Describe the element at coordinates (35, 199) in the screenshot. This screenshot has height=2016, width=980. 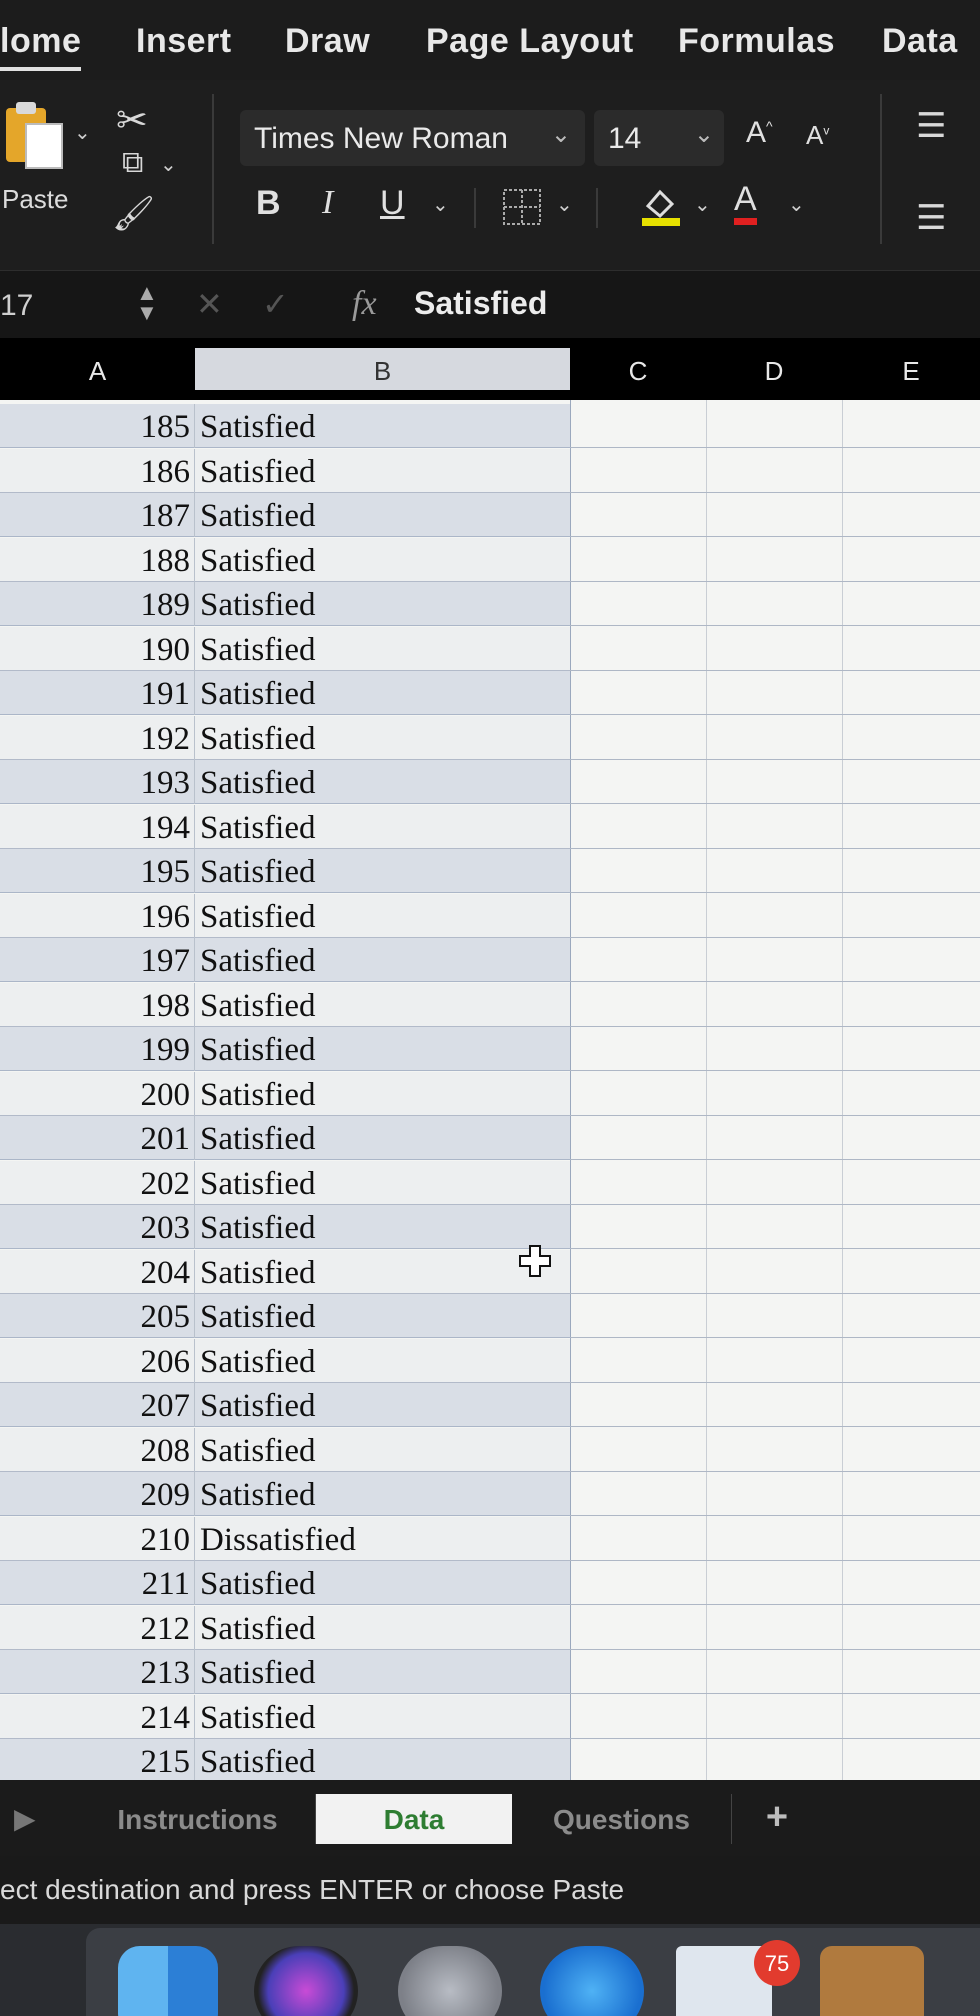
I see `paste-label: Paste` at that location.